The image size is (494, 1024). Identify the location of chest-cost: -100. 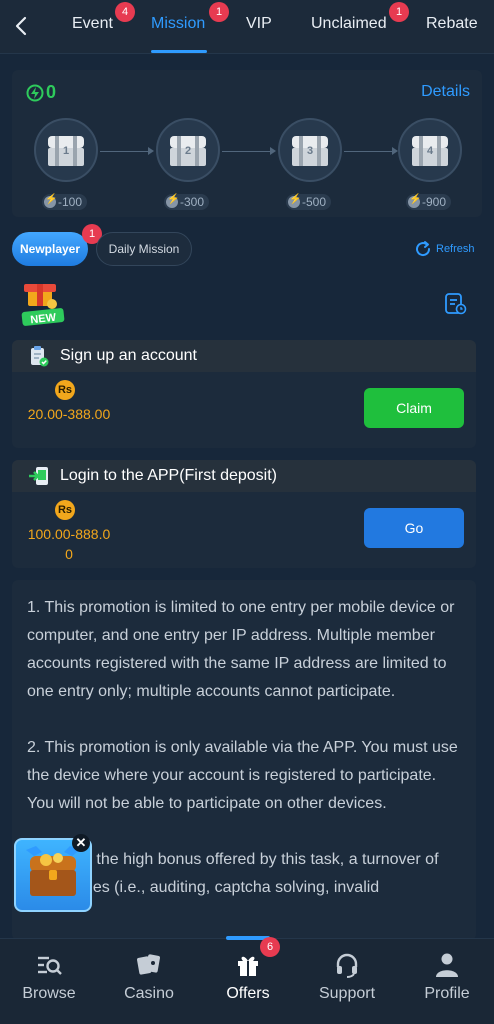
(65, 202).